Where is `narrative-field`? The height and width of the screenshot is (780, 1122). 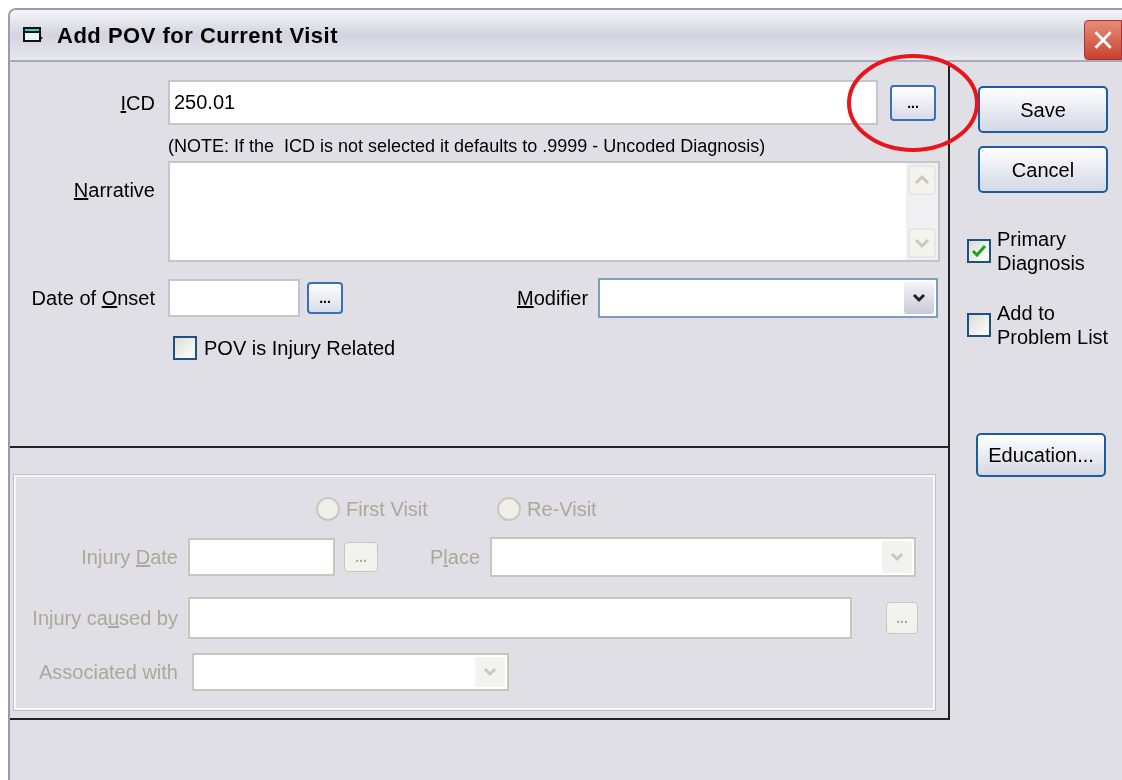
narrative-field is located at coordinates (554, 211).